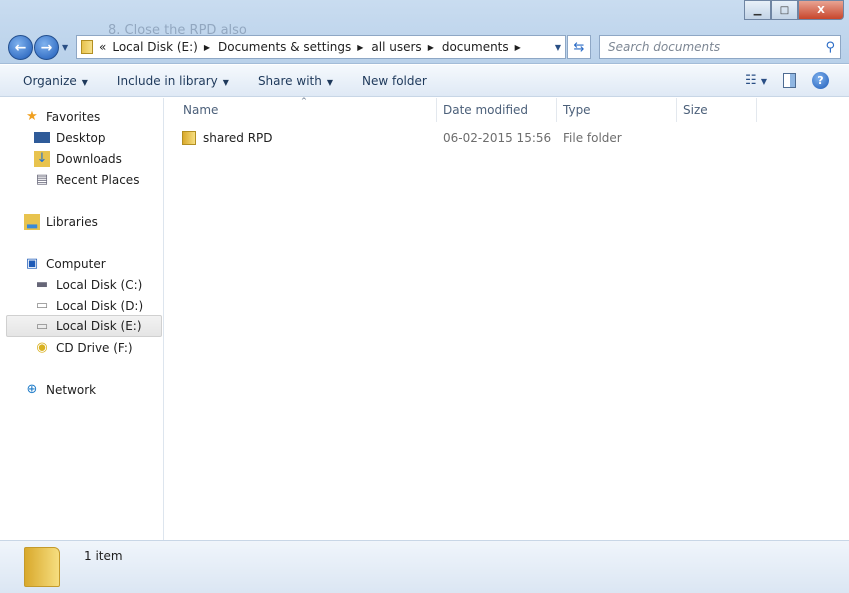  What do you see at coordinates (394, 81) in the screenshot?
I see `new-folder-button: New folder` at bounding box center [394, 81].